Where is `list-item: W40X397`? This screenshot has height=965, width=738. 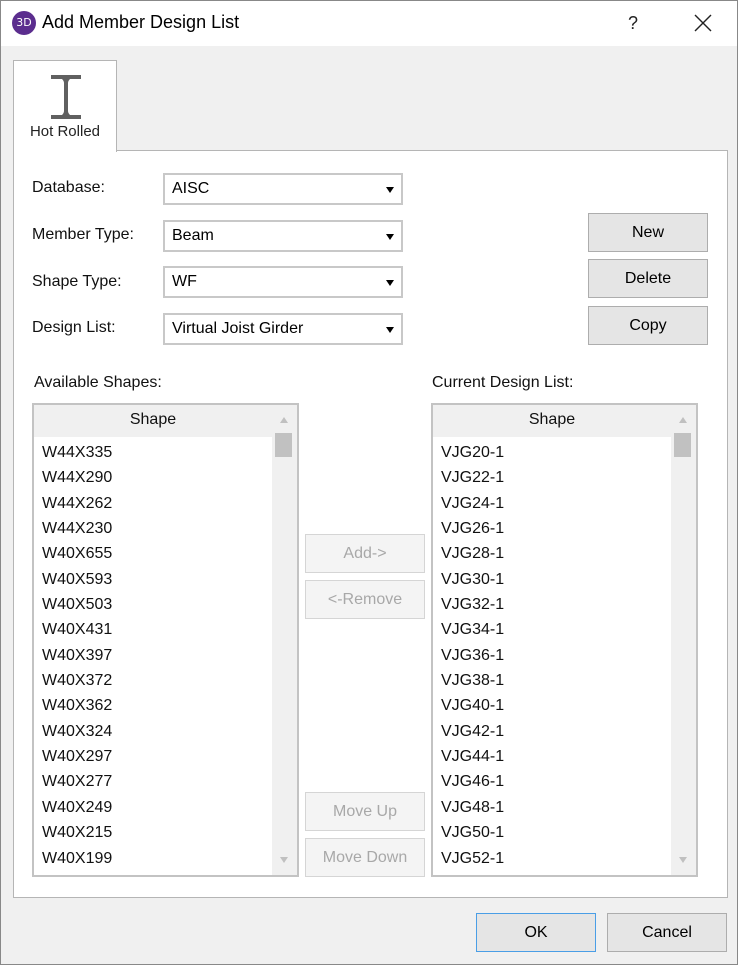 list-item: W40X397 is located at coordinates (153, 655).